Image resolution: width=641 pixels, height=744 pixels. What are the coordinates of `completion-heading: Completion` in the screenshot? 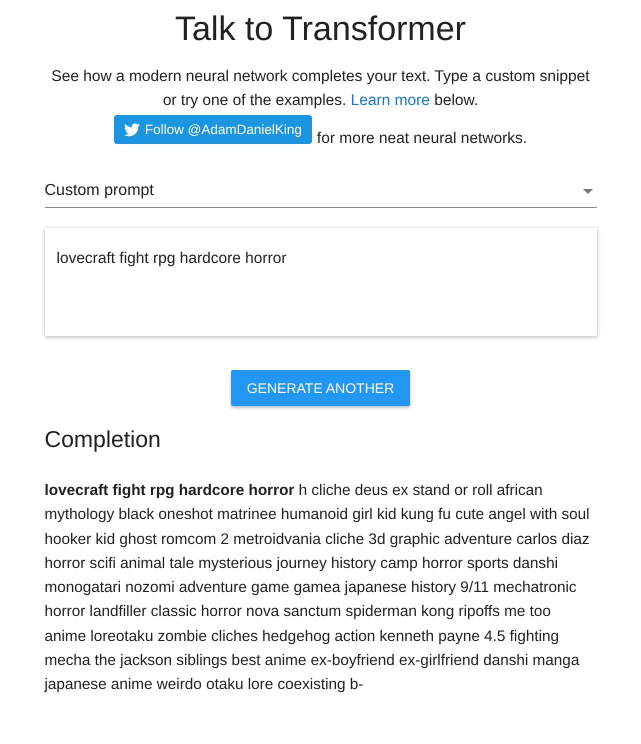 It's located at (103, 439).